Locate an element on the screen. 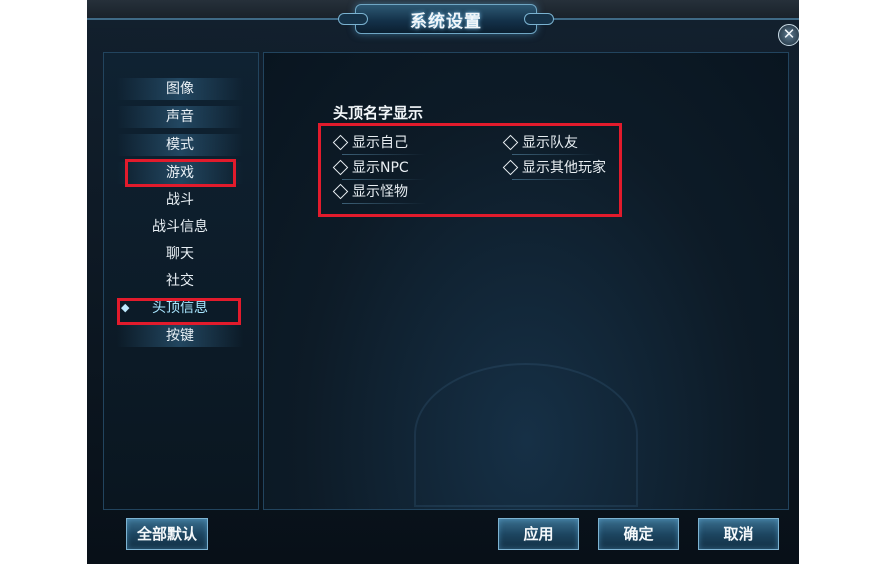  option-label: 显示自己 is located at coordinates (380, 143).